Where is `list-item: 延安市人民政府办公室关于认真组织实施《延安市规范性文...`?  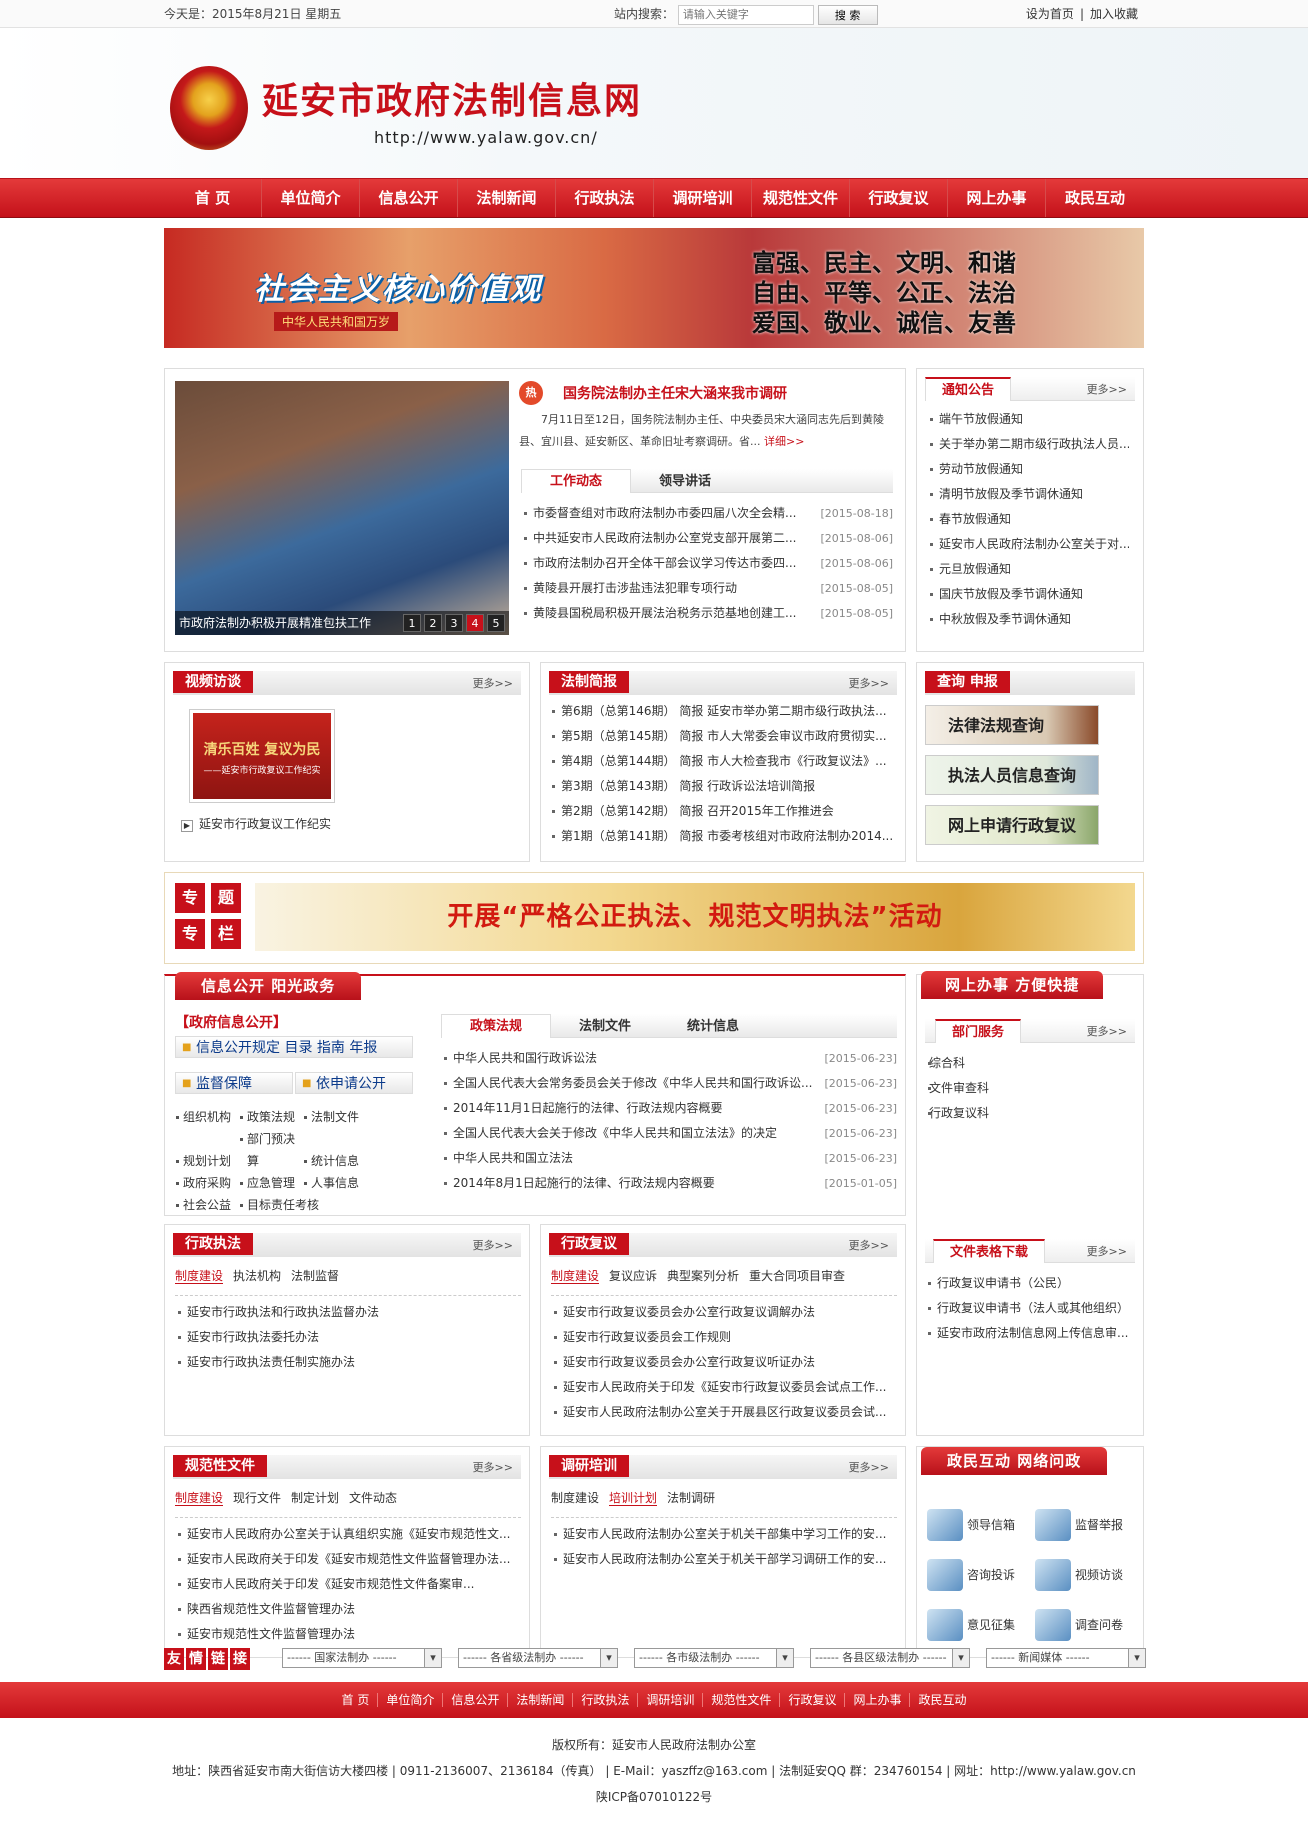 list-item: 延安市人民政府办公室关于认真组织实施《延安市规范性文... is located at coordinates (348, 1534).